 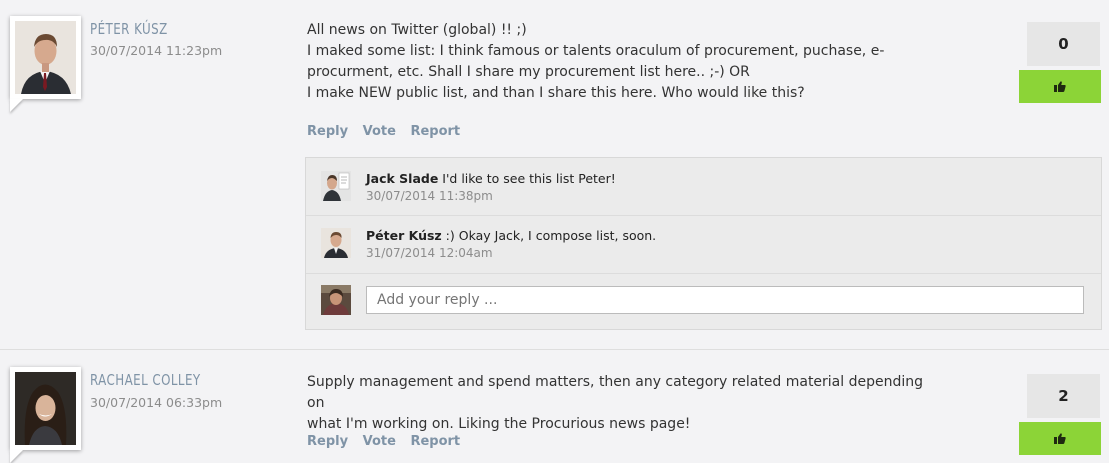 What do you see at coordinates (429, 196) in the screenshot?
I see `reply-date: 30/07/2014 11:38pm` at bounding box center [429, 196].